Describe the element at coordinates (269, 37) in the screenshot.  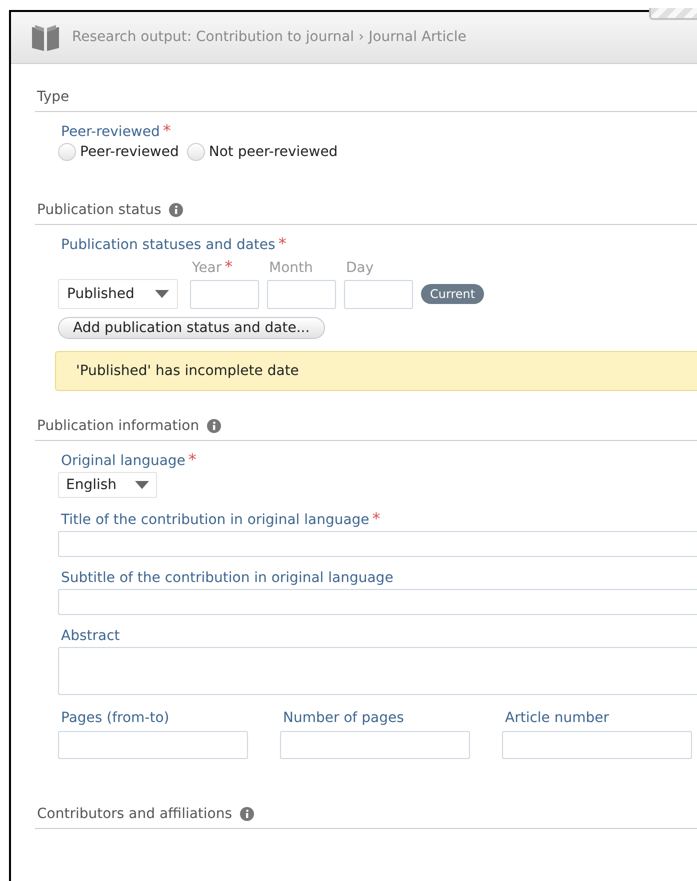
I see `breadcrumb: Research output: Contribution to journal › Journal Article` at that location.